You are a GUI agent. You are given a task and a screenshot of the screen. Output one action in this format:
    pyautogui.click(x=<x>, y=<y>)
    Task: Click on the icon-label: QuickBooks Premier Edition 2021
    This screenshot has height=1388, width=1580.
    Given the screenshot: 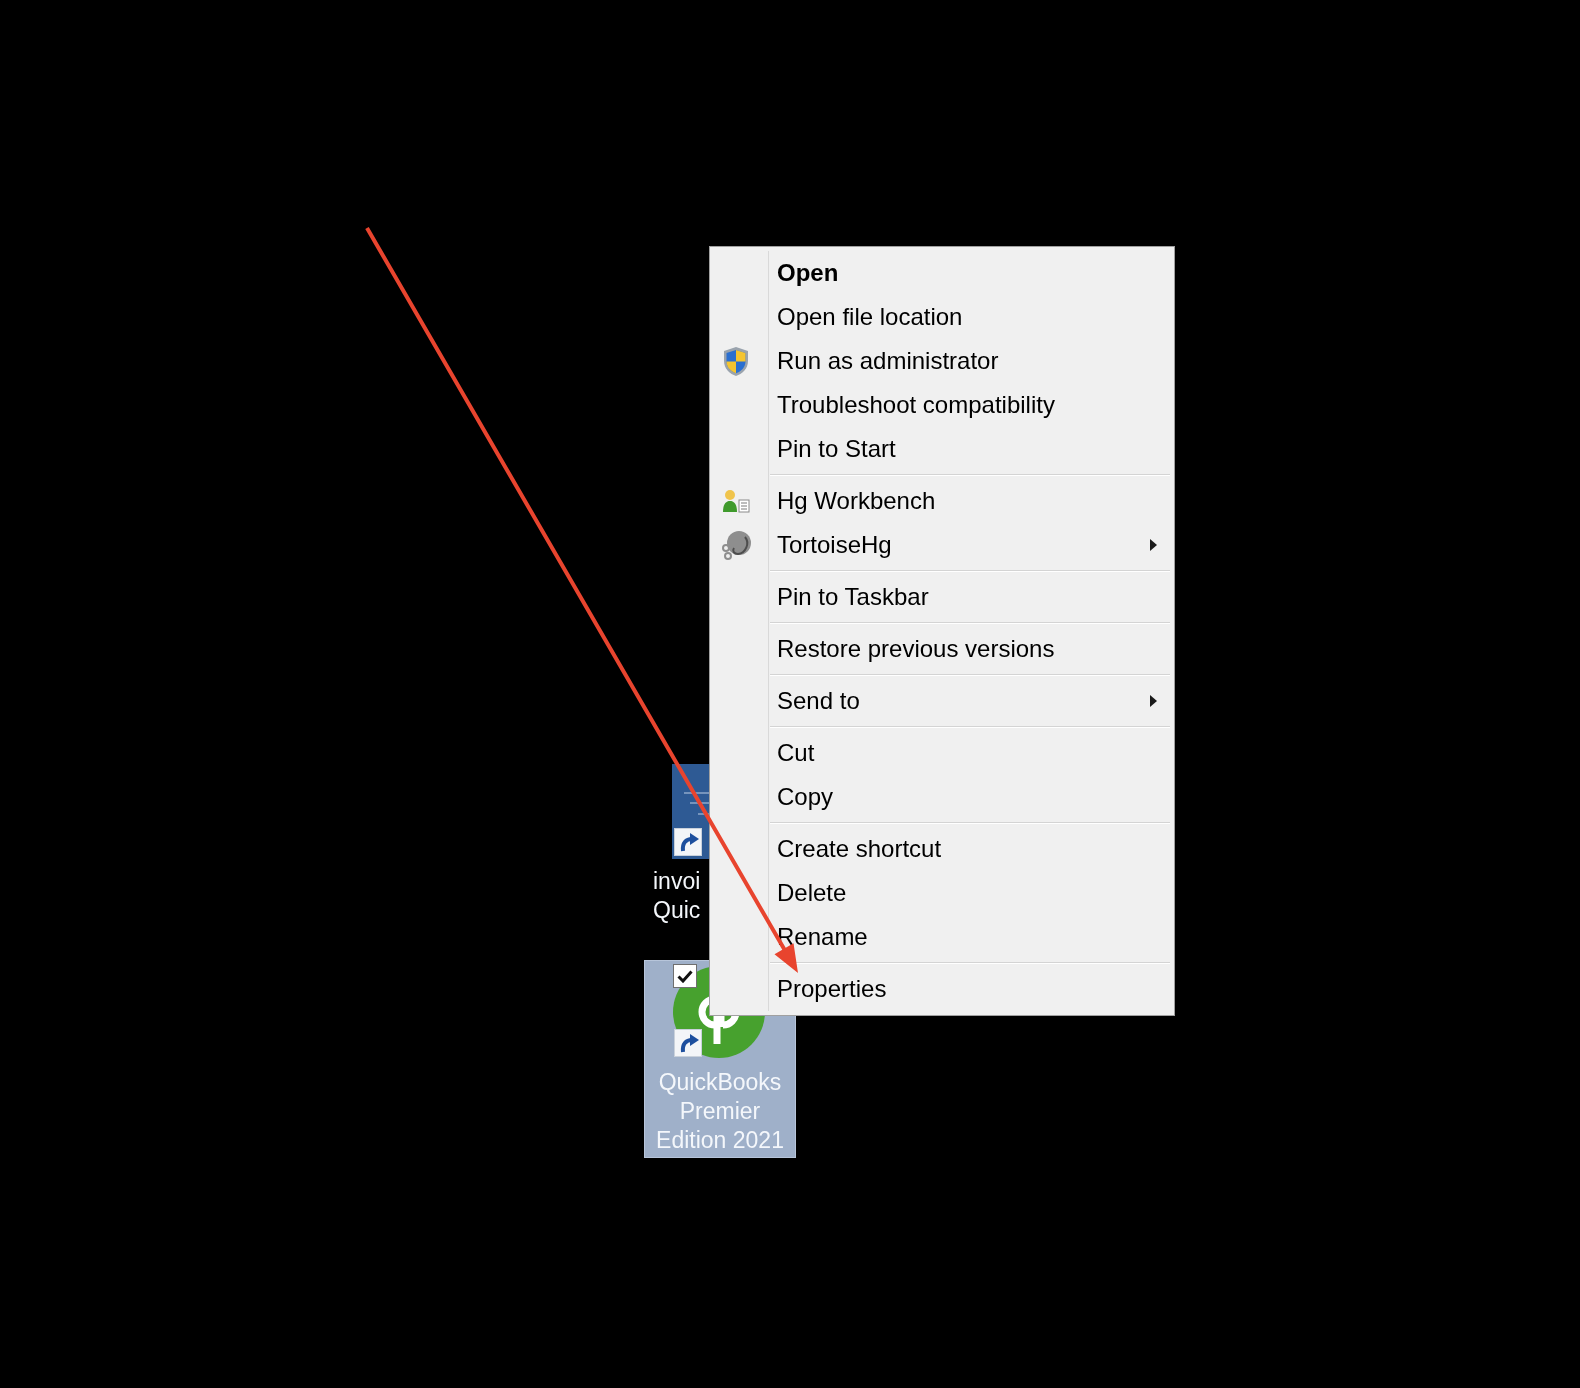 What is the action you would take?
    pyautogui.click(x=720, y=1111)
    